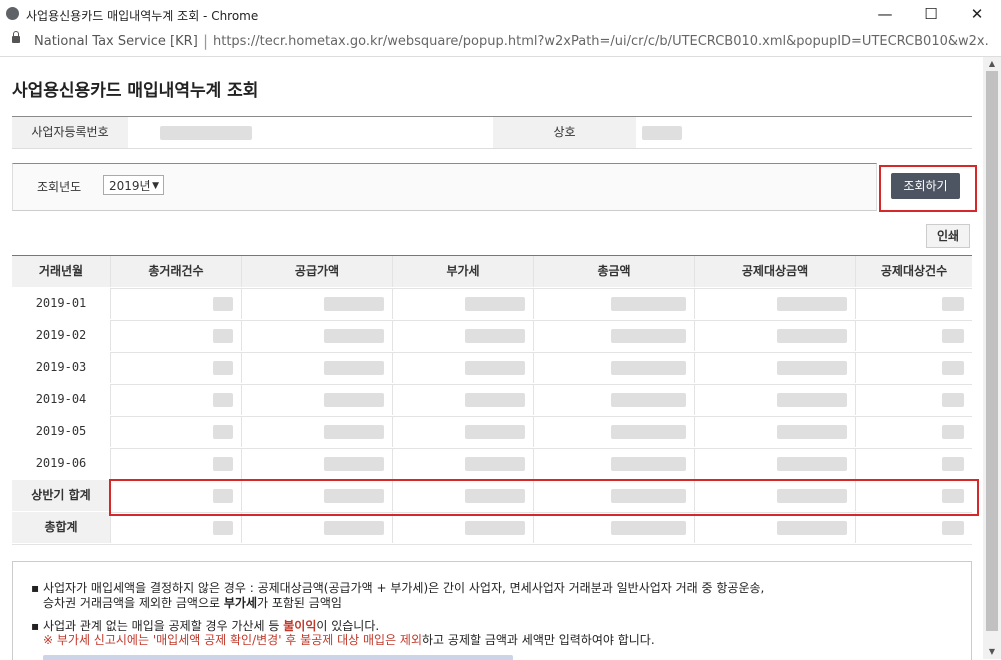  Describe the element at coordinates (492, 432) in the screenshot. I see `table-row: 2019-05` at that location.